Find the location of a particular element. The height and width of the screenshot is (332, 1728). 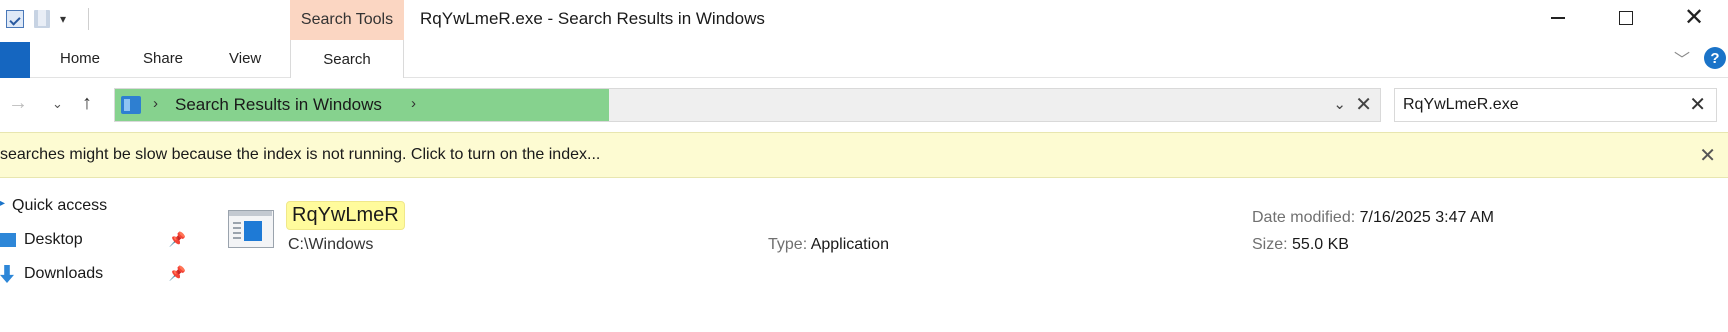

sidebar-item-desktop: Desktop 📌 is located at coordinates (98, 240).